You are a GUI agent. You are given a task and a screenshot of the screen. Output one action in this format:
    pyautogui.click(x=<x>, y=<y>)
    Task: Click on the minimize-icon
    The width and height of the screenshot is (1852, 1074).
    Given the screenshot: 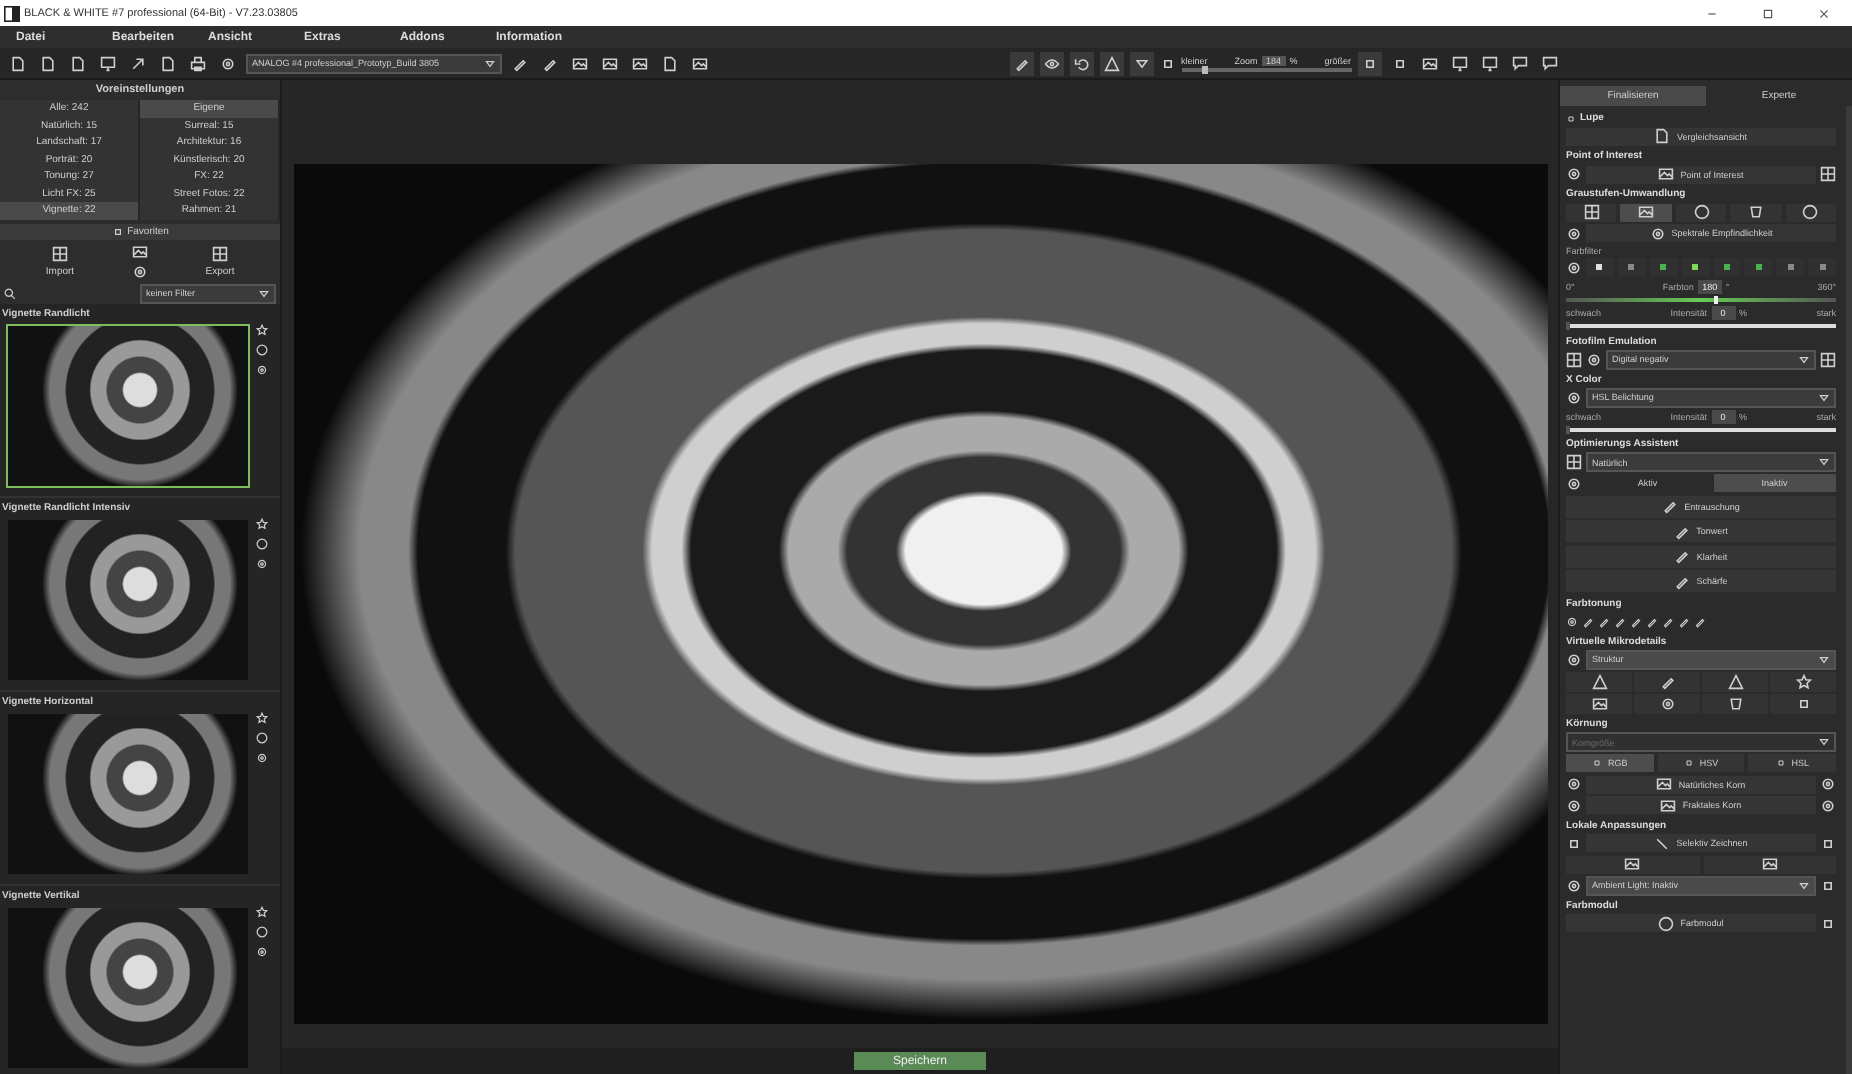 What is the action you would take?
    pyautogui.click(x=1712, y=13)
    